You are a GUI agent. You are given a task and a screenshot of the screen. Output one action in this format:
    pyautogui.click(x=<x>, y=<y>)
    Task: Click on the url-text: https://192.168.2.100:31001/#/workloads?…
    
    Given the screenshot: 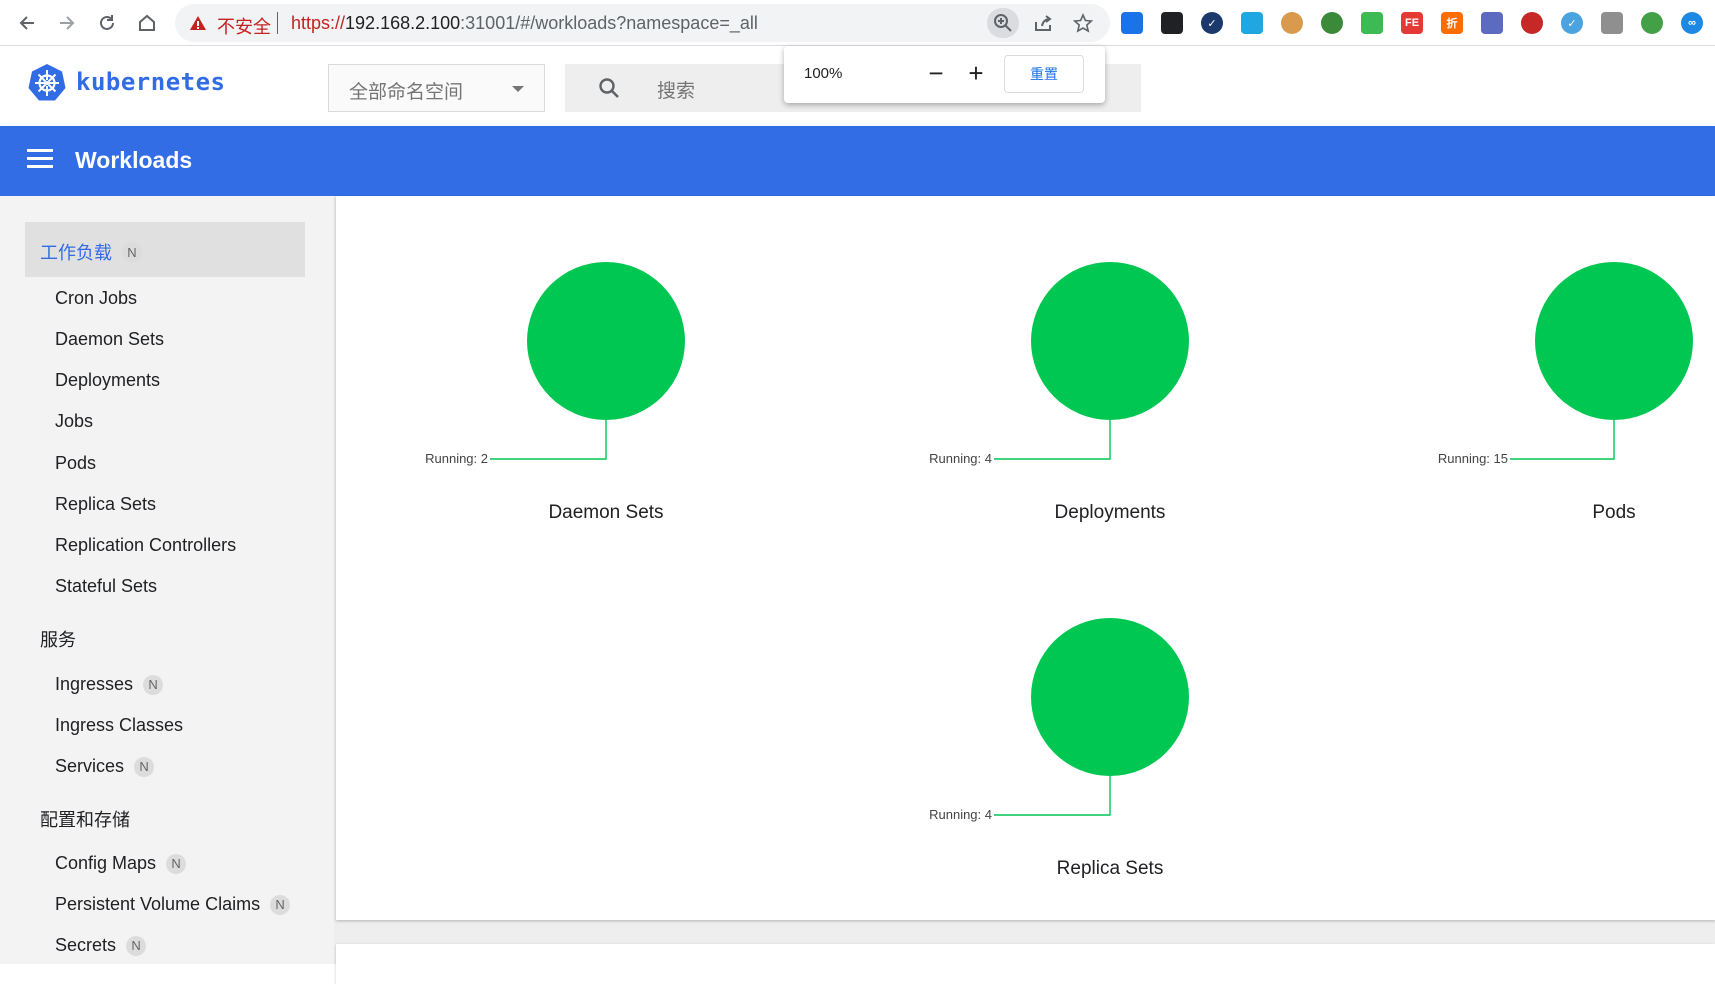 What is the action you would take?
    pyautogui.click(x=524, y=23)
    